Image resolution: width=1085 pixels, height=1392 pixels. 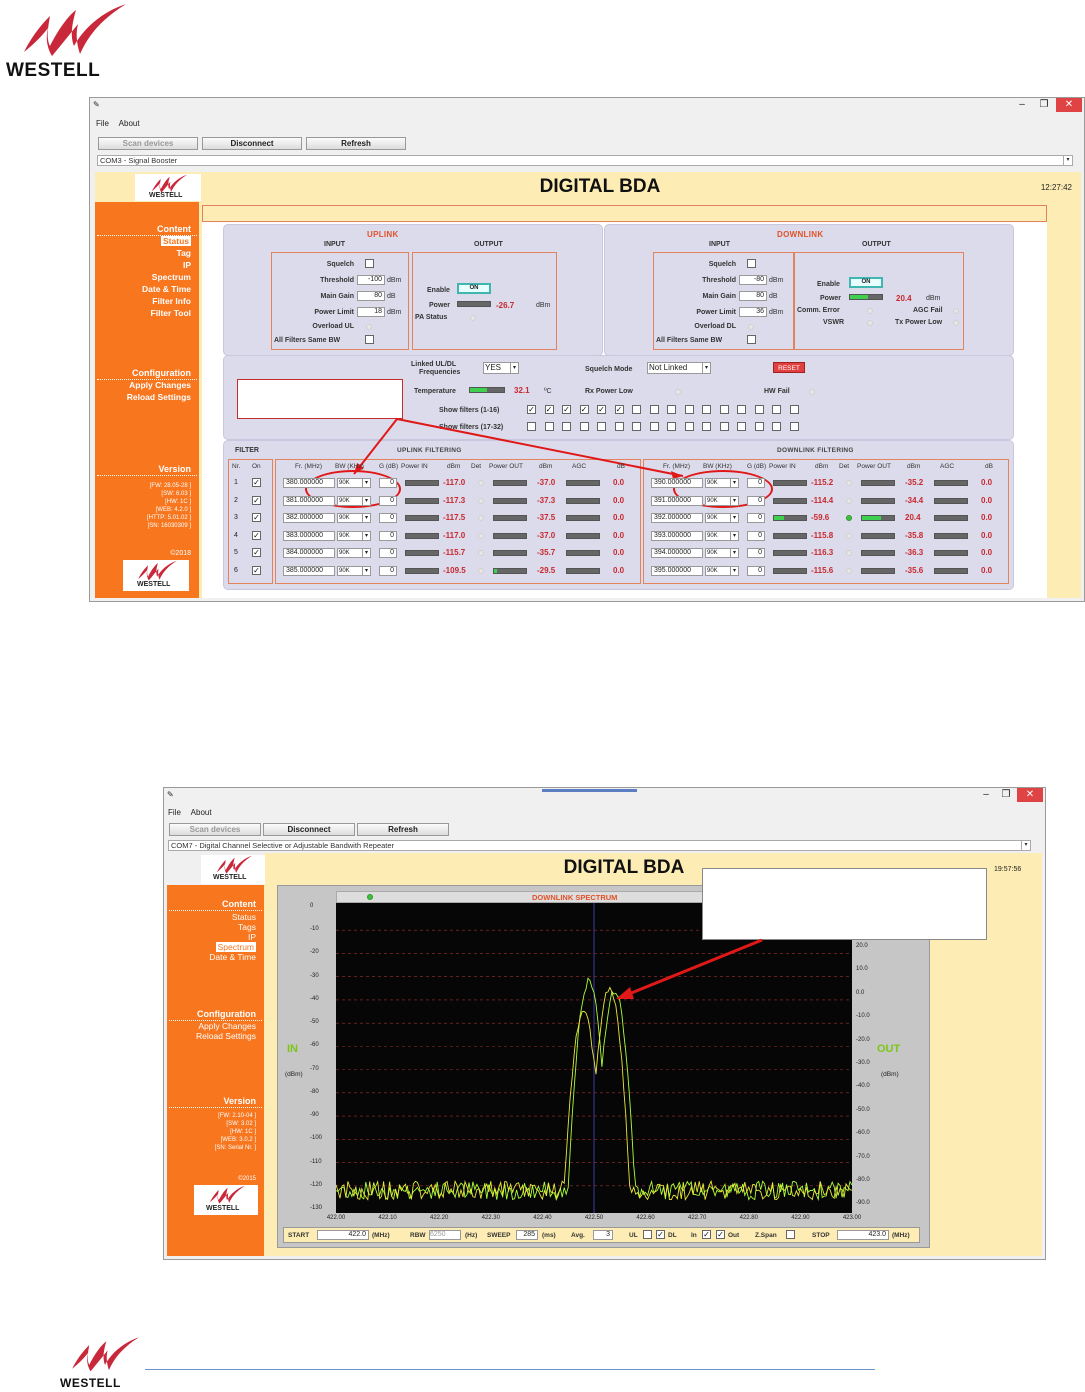 What do you see at coordinates (677, 500) in the screenshot?
I see `dl-freq-input: 391.000000` at bounding box center [677, 500].